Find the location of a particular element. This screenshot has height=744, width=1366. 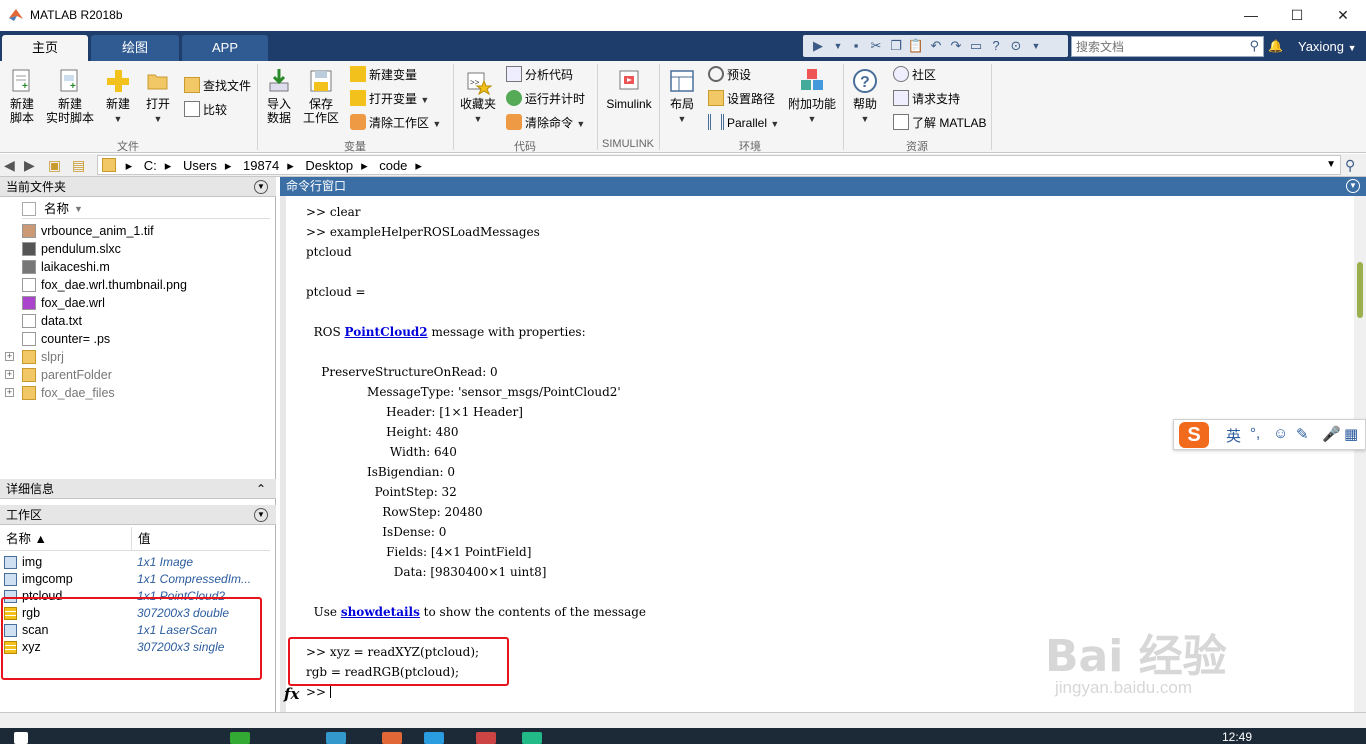

current-path-field: ▸ C: ▸ Users ▸ 19874 ▸ Desktop ▸ code ▸ ▼ is located at coordinates (719, 165).